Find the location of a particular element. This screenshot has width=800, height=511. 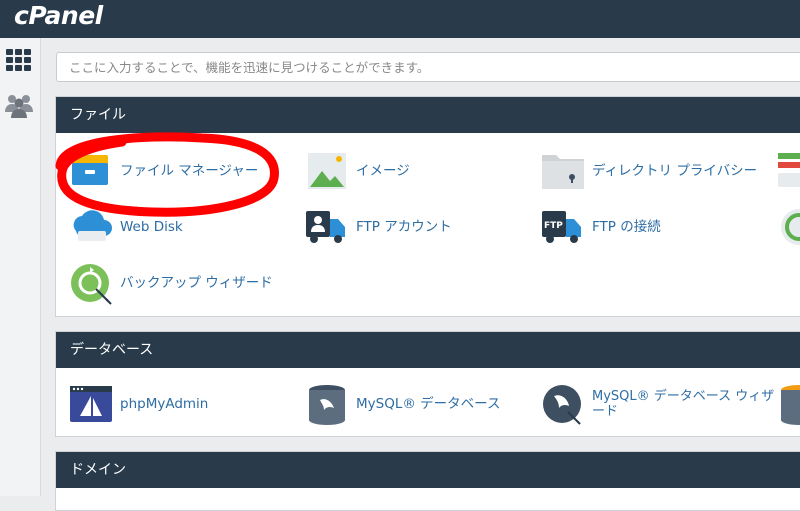

remote-mysql-icon is located at coordinates (788, 404).